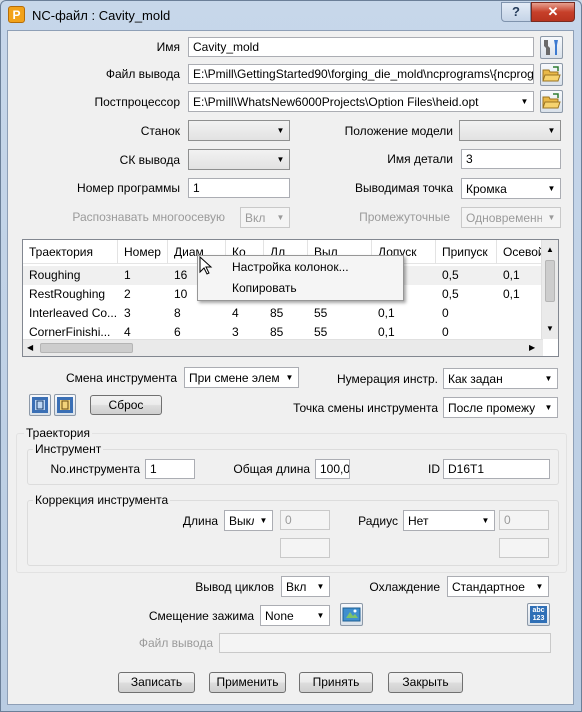 This screenshot has height=712, width=582. What do you see at coordinates (434, 469) in the screenshot?
I see `id-label: ID` at bounding box center [434, 469].